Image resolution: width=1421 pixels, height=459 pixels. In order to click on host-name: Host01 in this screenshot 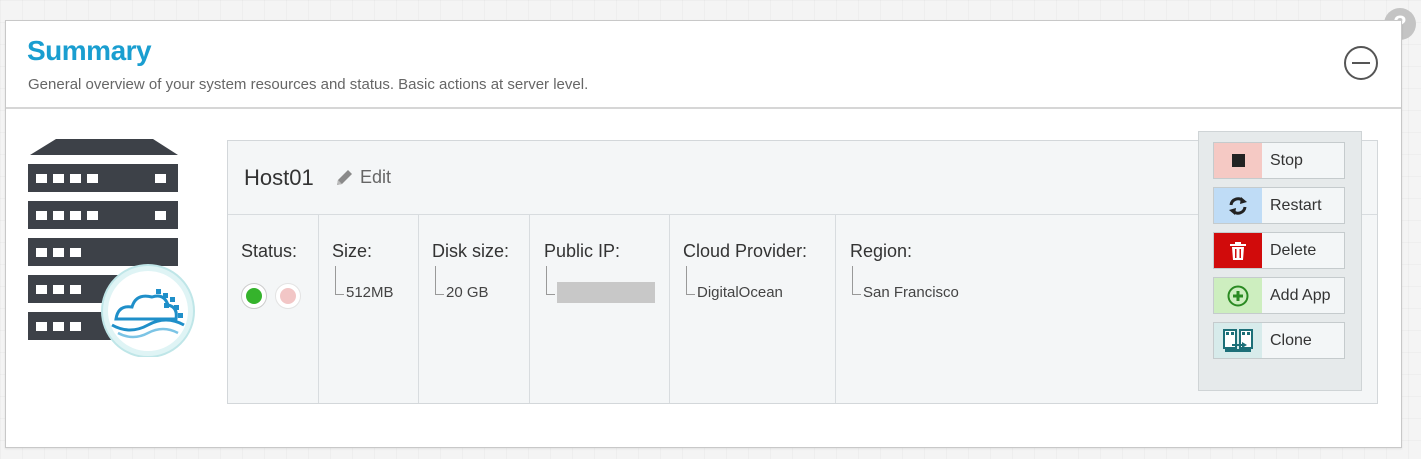, I will do `click(279, 177)`.